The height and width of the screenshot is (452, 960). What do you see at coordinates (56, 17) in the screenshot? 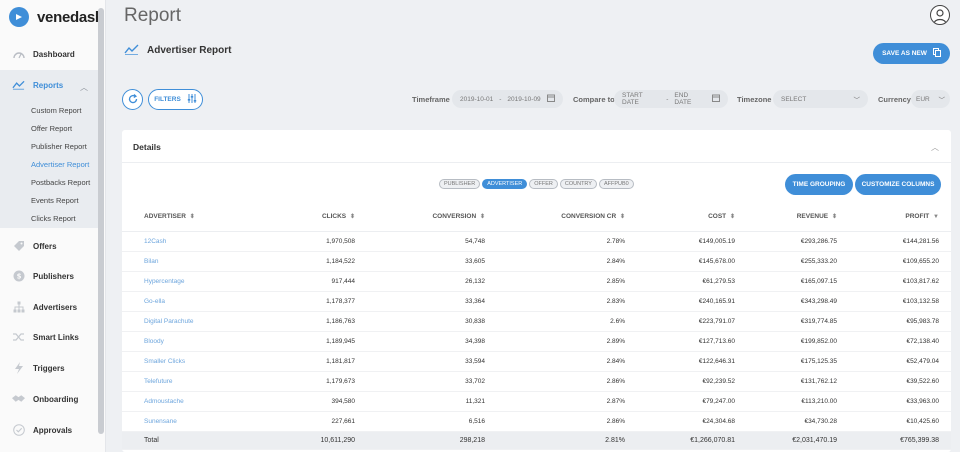
I see `logo: venedash` at bounding box center [56, 17].